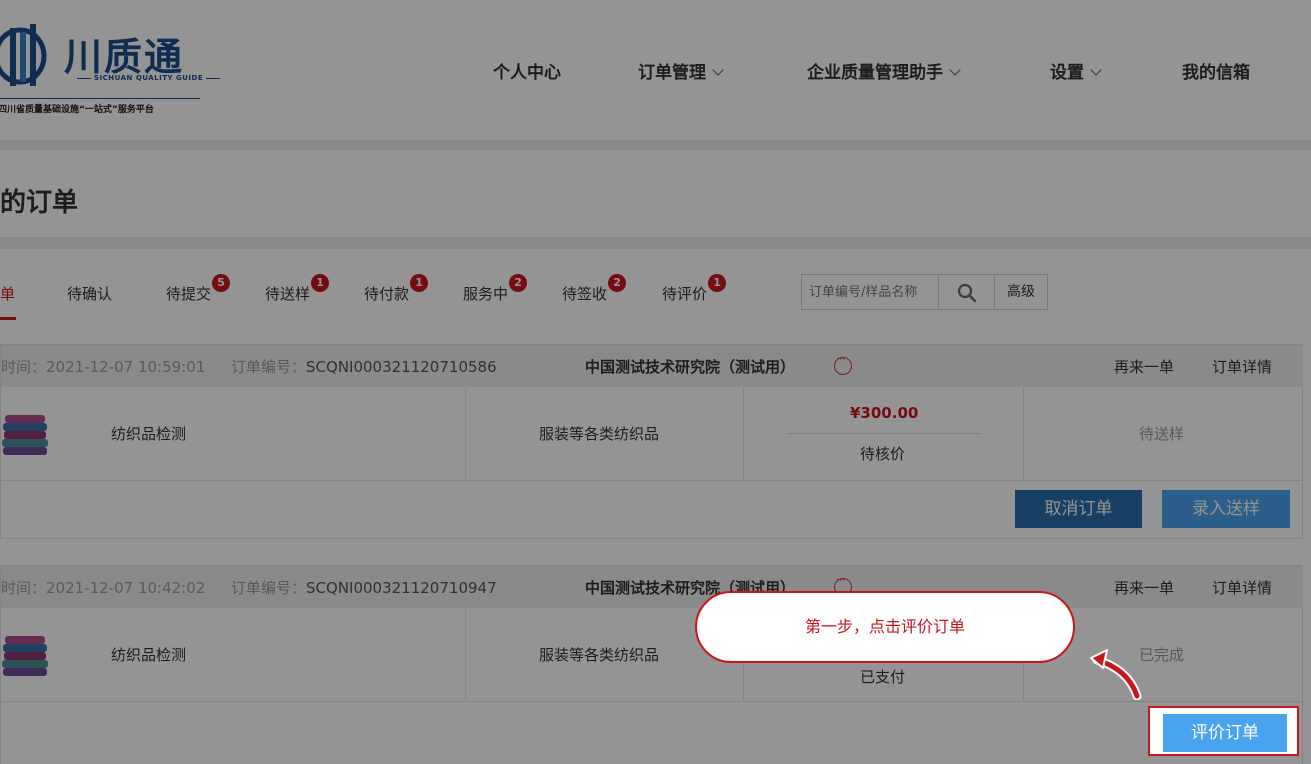  I want to click on count-badge: 5, so click(221, 283).